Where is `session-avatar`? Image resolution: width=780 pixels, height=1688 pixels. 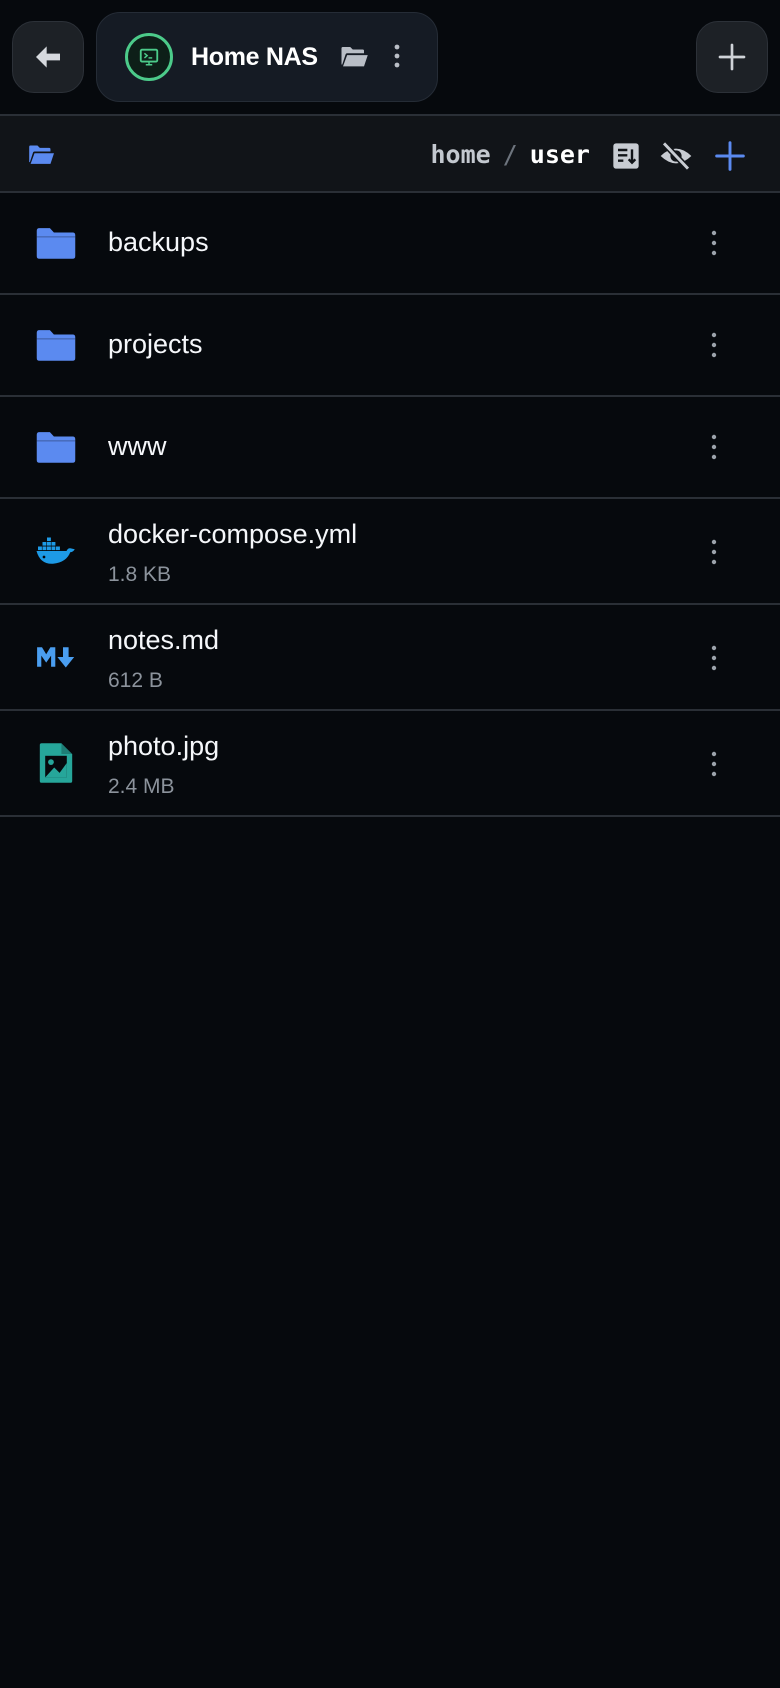 session-avatar is located at coordinates (149, 57).